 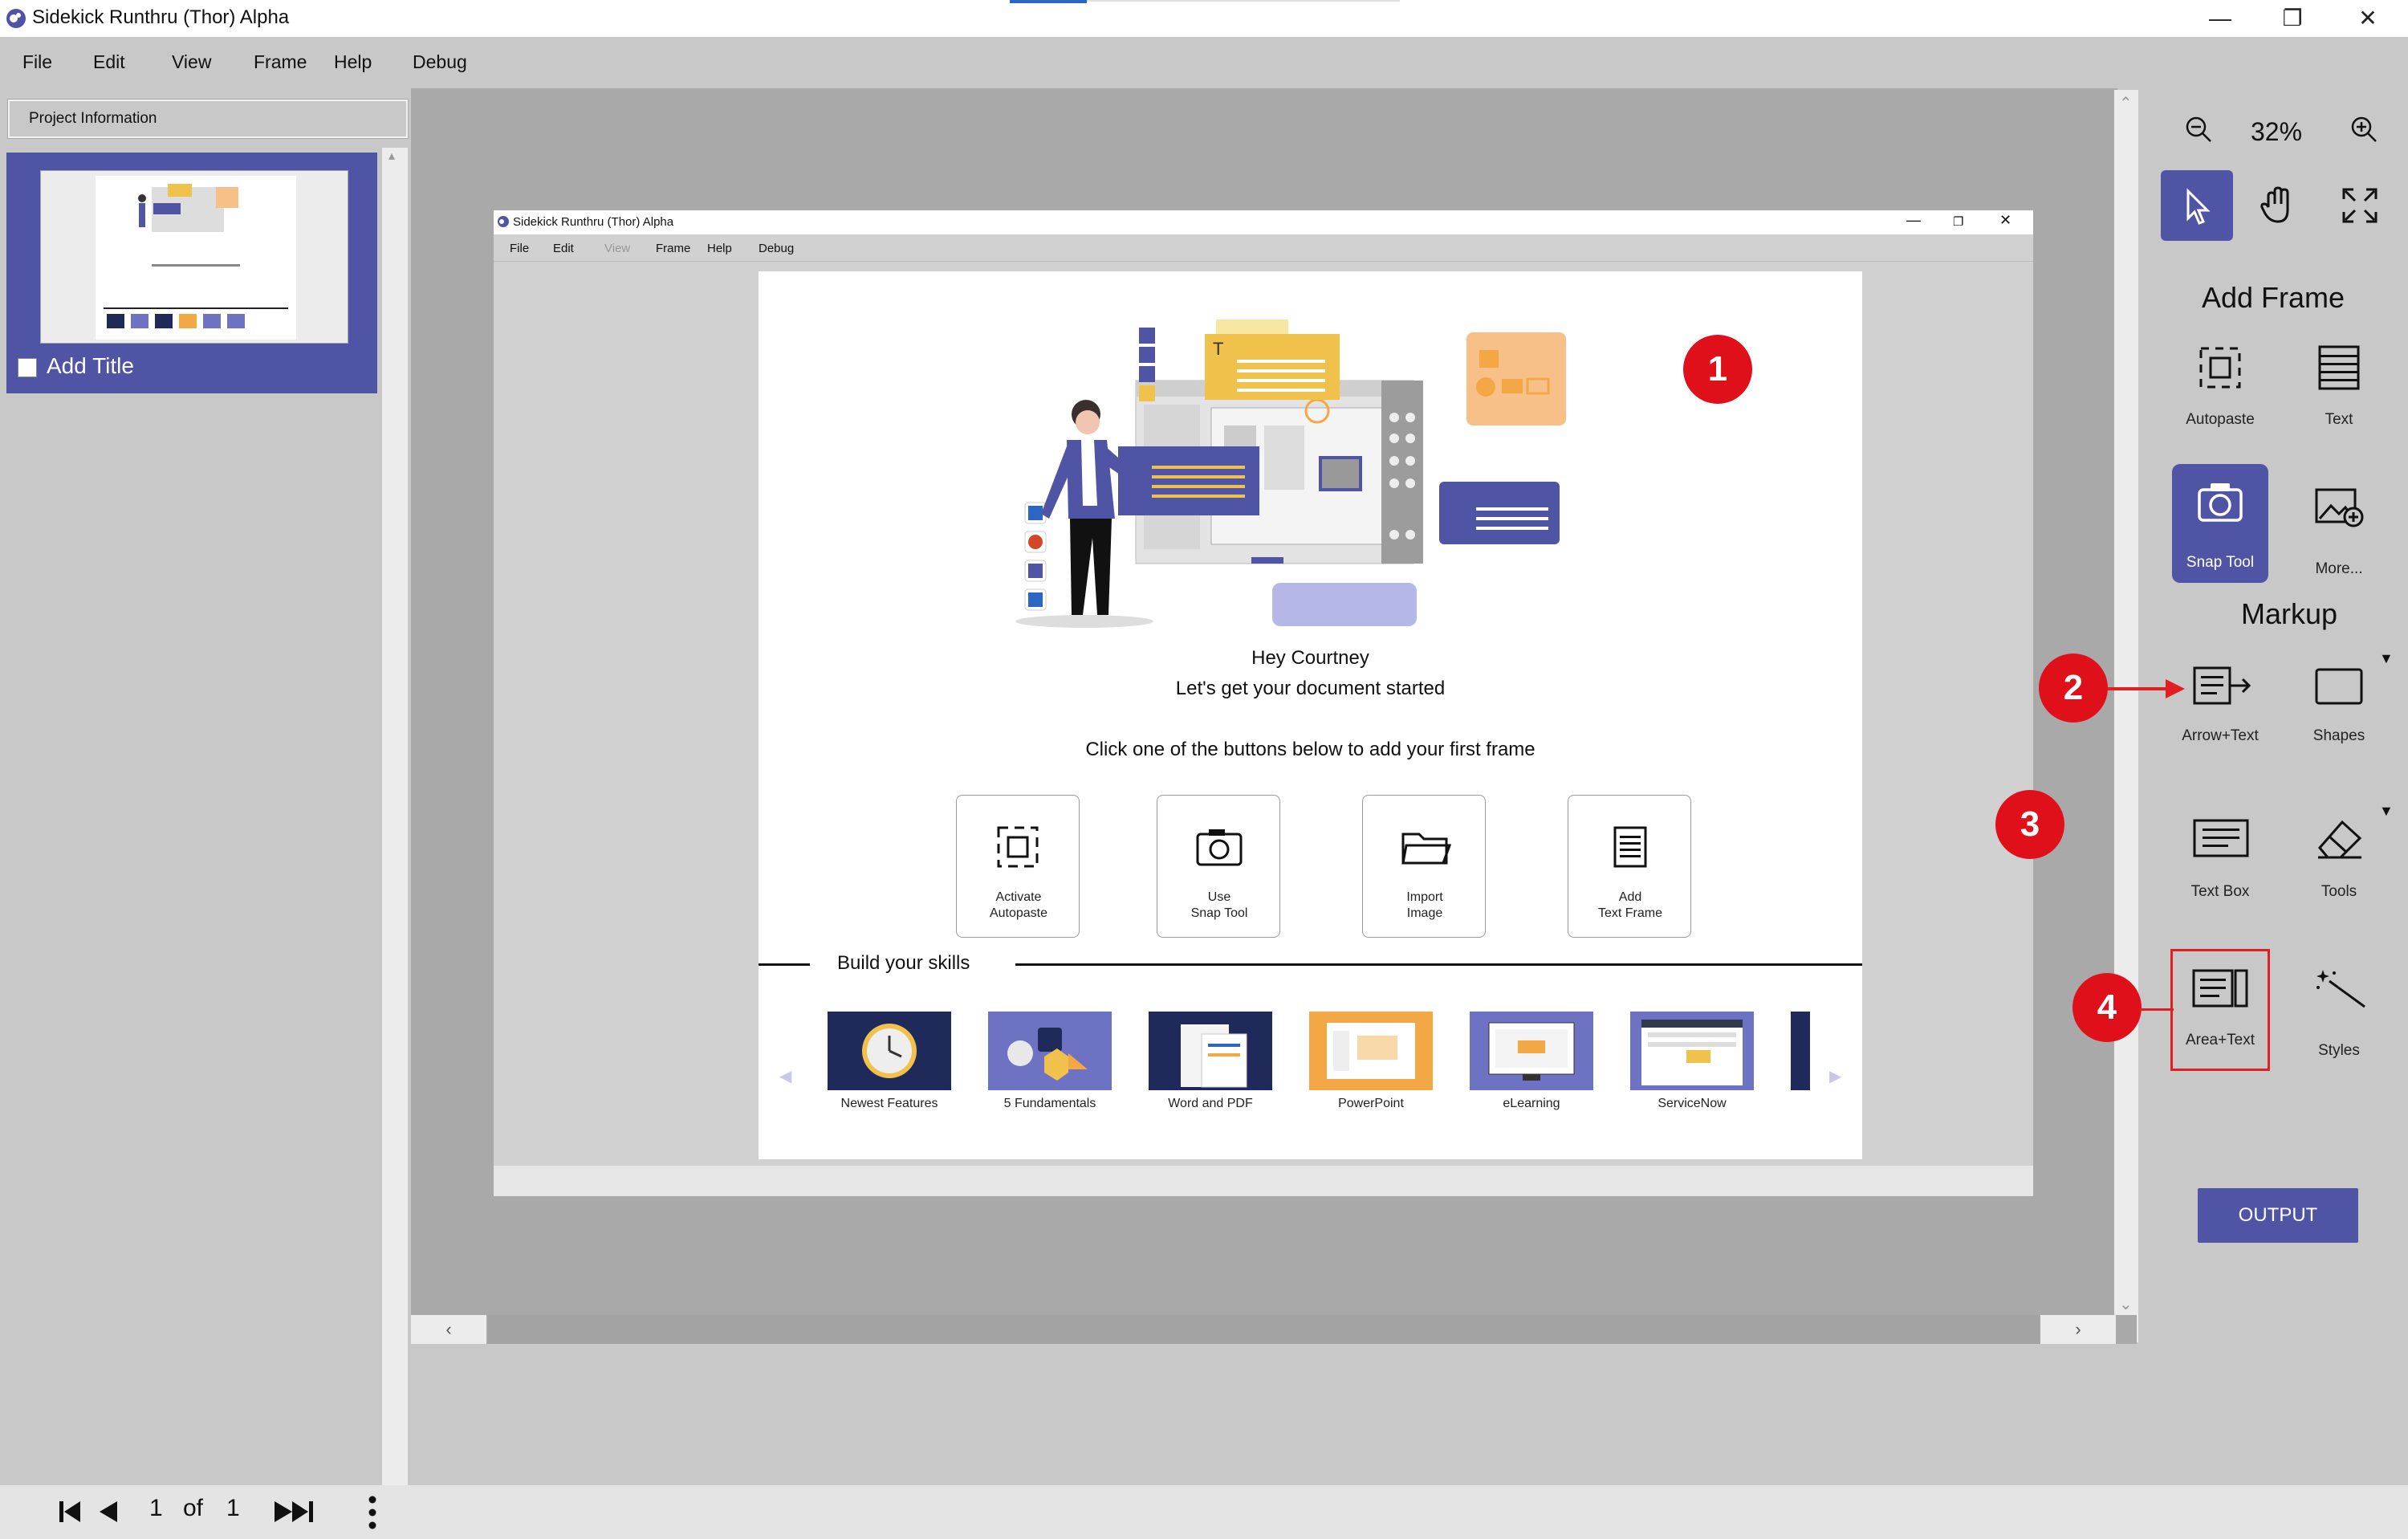 What do you see at coordinates (2175, 689) in the screenshot?
I see `annotation-arrowhead-icon` at bounding box center [2175, 689].